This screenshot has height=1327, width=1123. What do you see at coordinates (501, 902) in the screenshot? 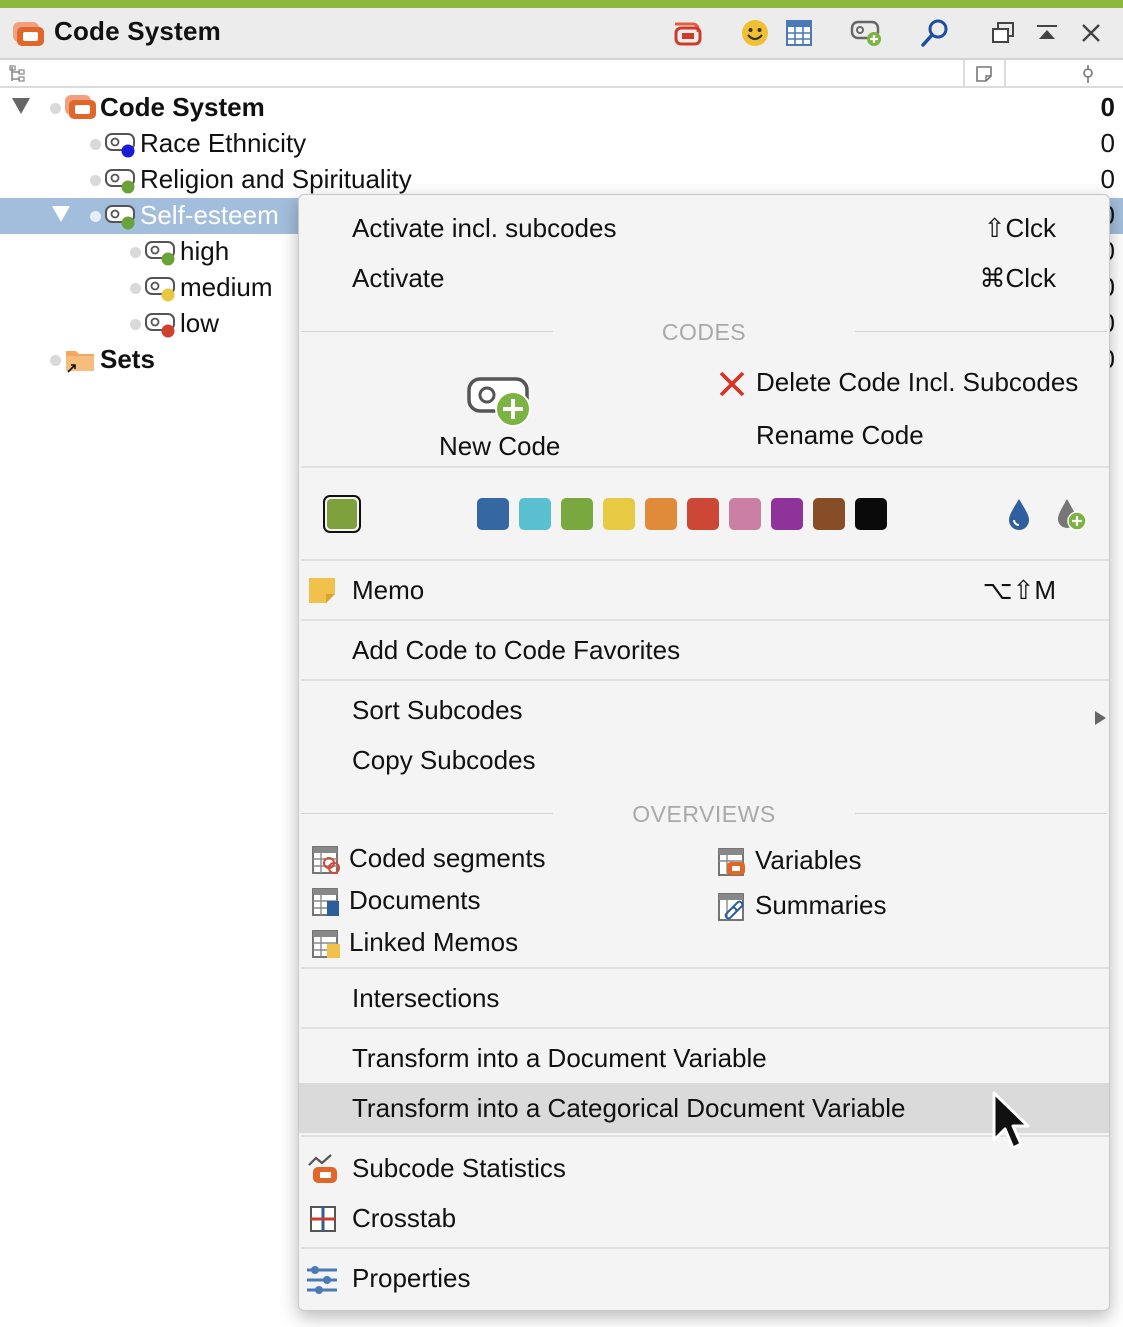
I see `overview-documents: Documents` at bounding box center [501, 902].